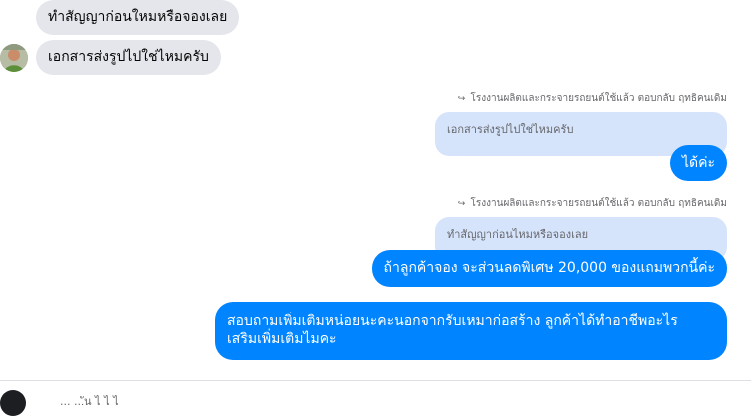 This screenshot has height=416, width=751. Describe the element at coordinates (375, 380) in the screenshot. I see `composer-divider` at that location.